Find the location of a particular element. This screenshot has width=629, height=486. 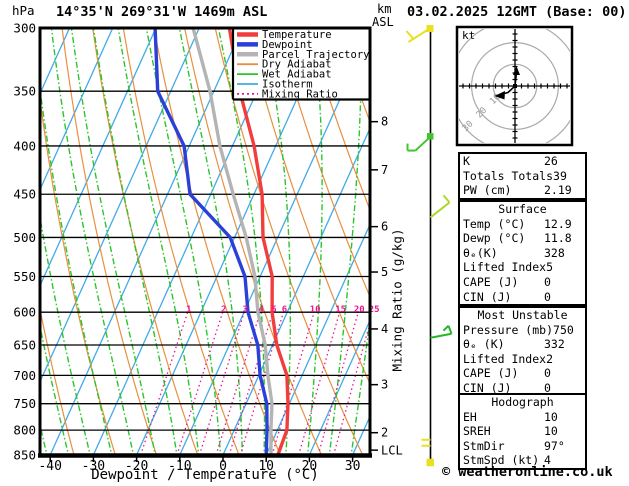

table-hodograph-indices: Hodograph EH 10 SREH 10 StmDir 97° StmSpd (kt) 4 is located at coordinates (522, 431).